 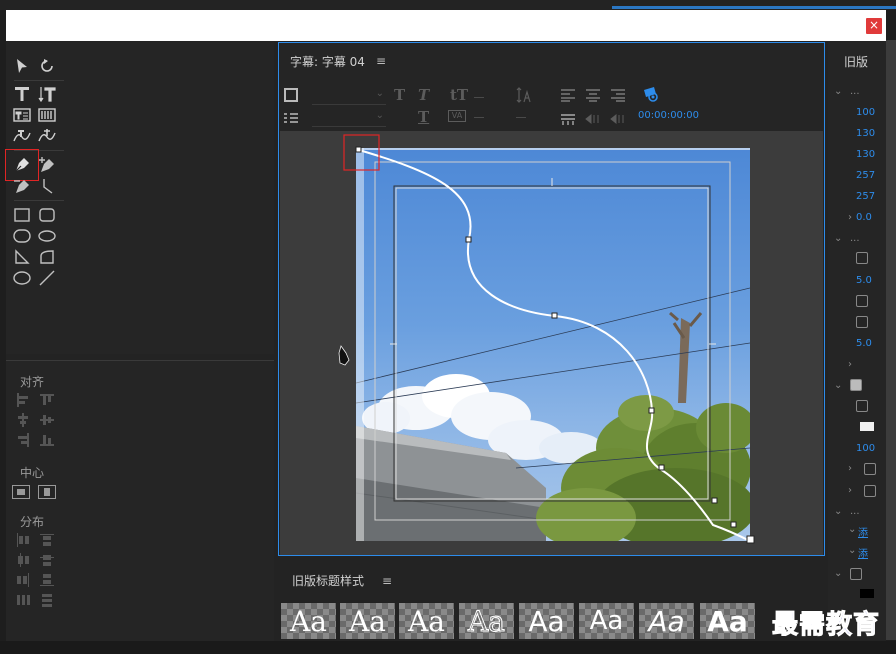 I want to click on distribute-top-icon, so click(x=47, y=540).